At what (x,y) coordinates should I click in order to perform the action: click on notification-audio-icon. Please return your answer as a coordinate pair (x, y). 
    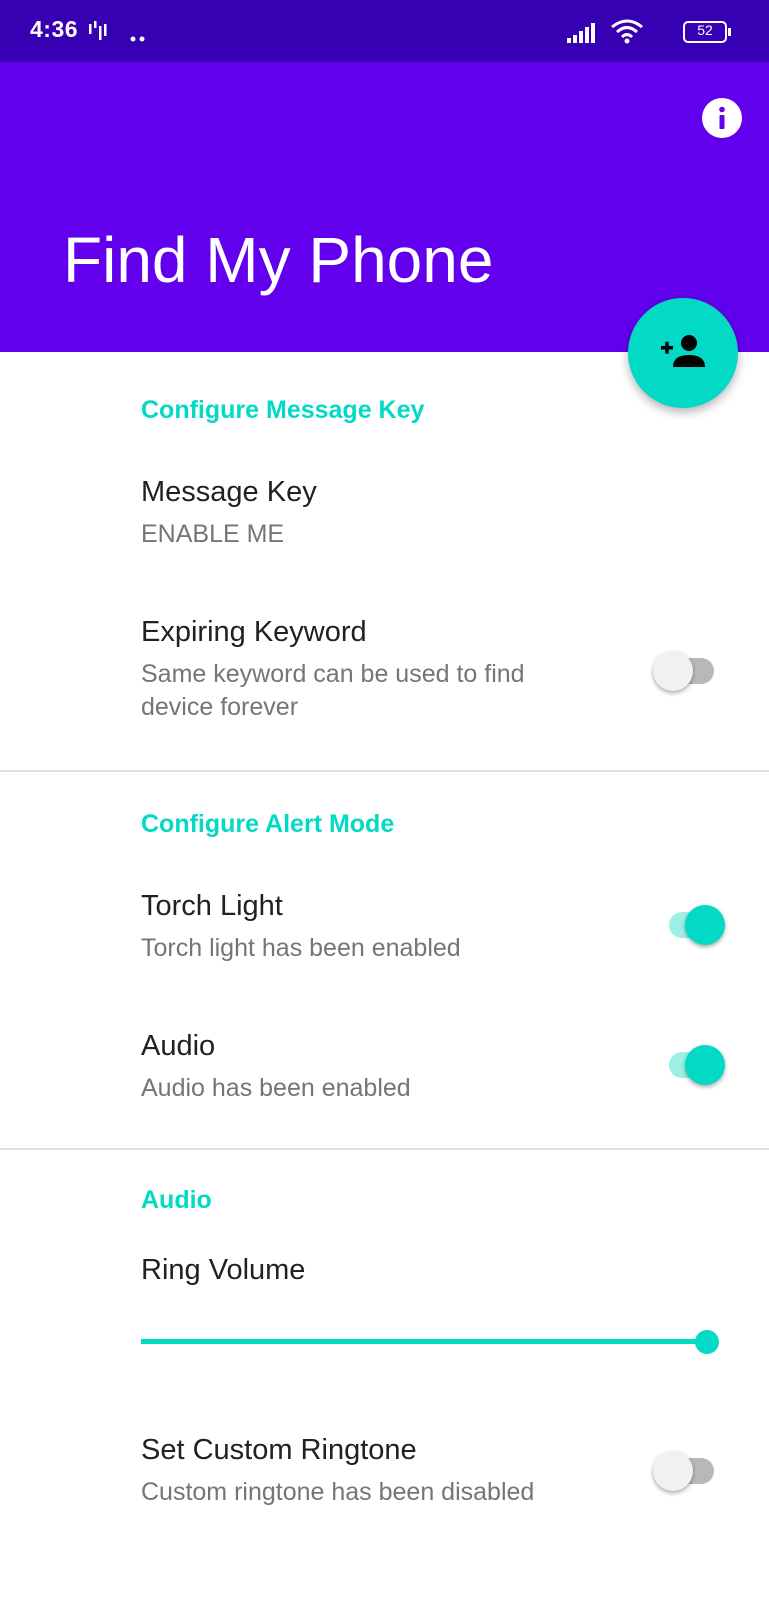
    Looking at the image, I should click on (99, 34).